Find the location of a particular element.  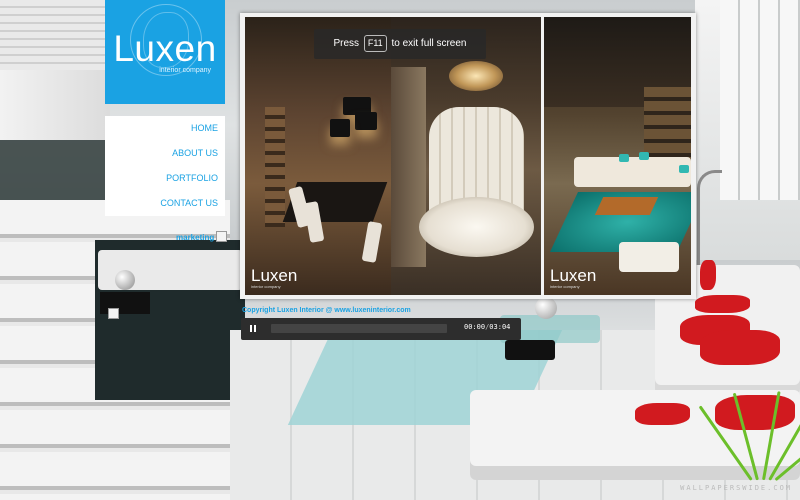

window-blinds is located at coordinates (52, 35).